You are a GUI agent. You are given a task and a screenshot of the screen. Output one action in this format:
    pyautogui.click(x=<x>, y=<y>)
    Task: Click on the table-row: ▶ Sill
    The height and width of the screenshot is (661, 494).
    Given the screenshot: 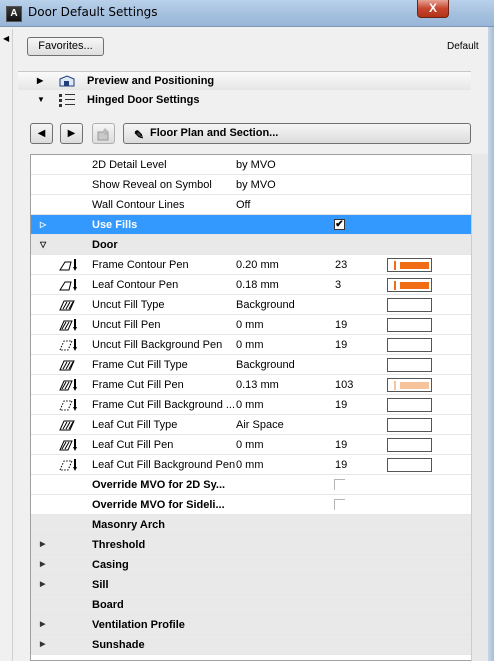 What is the action you would take?
    pyautogui.click(x=251, y=585)
    